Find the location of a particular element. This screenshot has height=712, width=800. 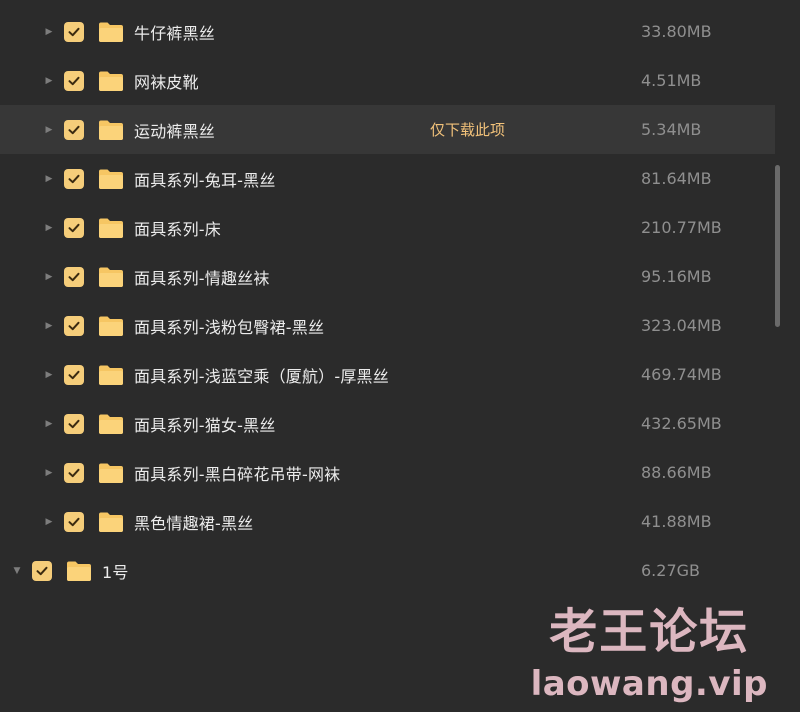

triangle-down-icon: ▼ is located at coordinates (17, 571).